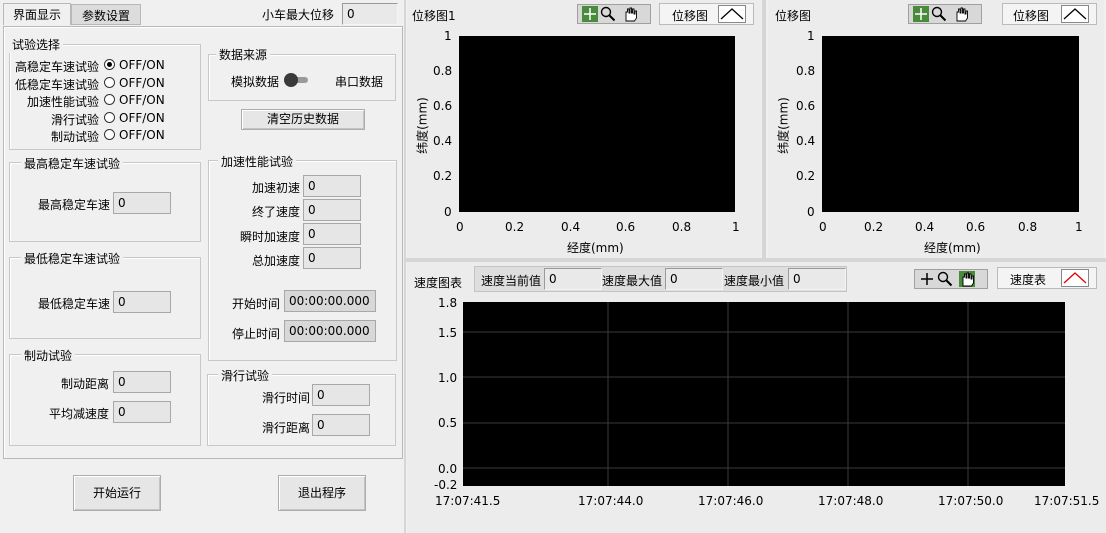 The height and width of the screenshot is (533, 1106). Describe the element at coordinates (952, 248) in the screenshot. I see `x-axis-label: 经度(mm)` at that location.